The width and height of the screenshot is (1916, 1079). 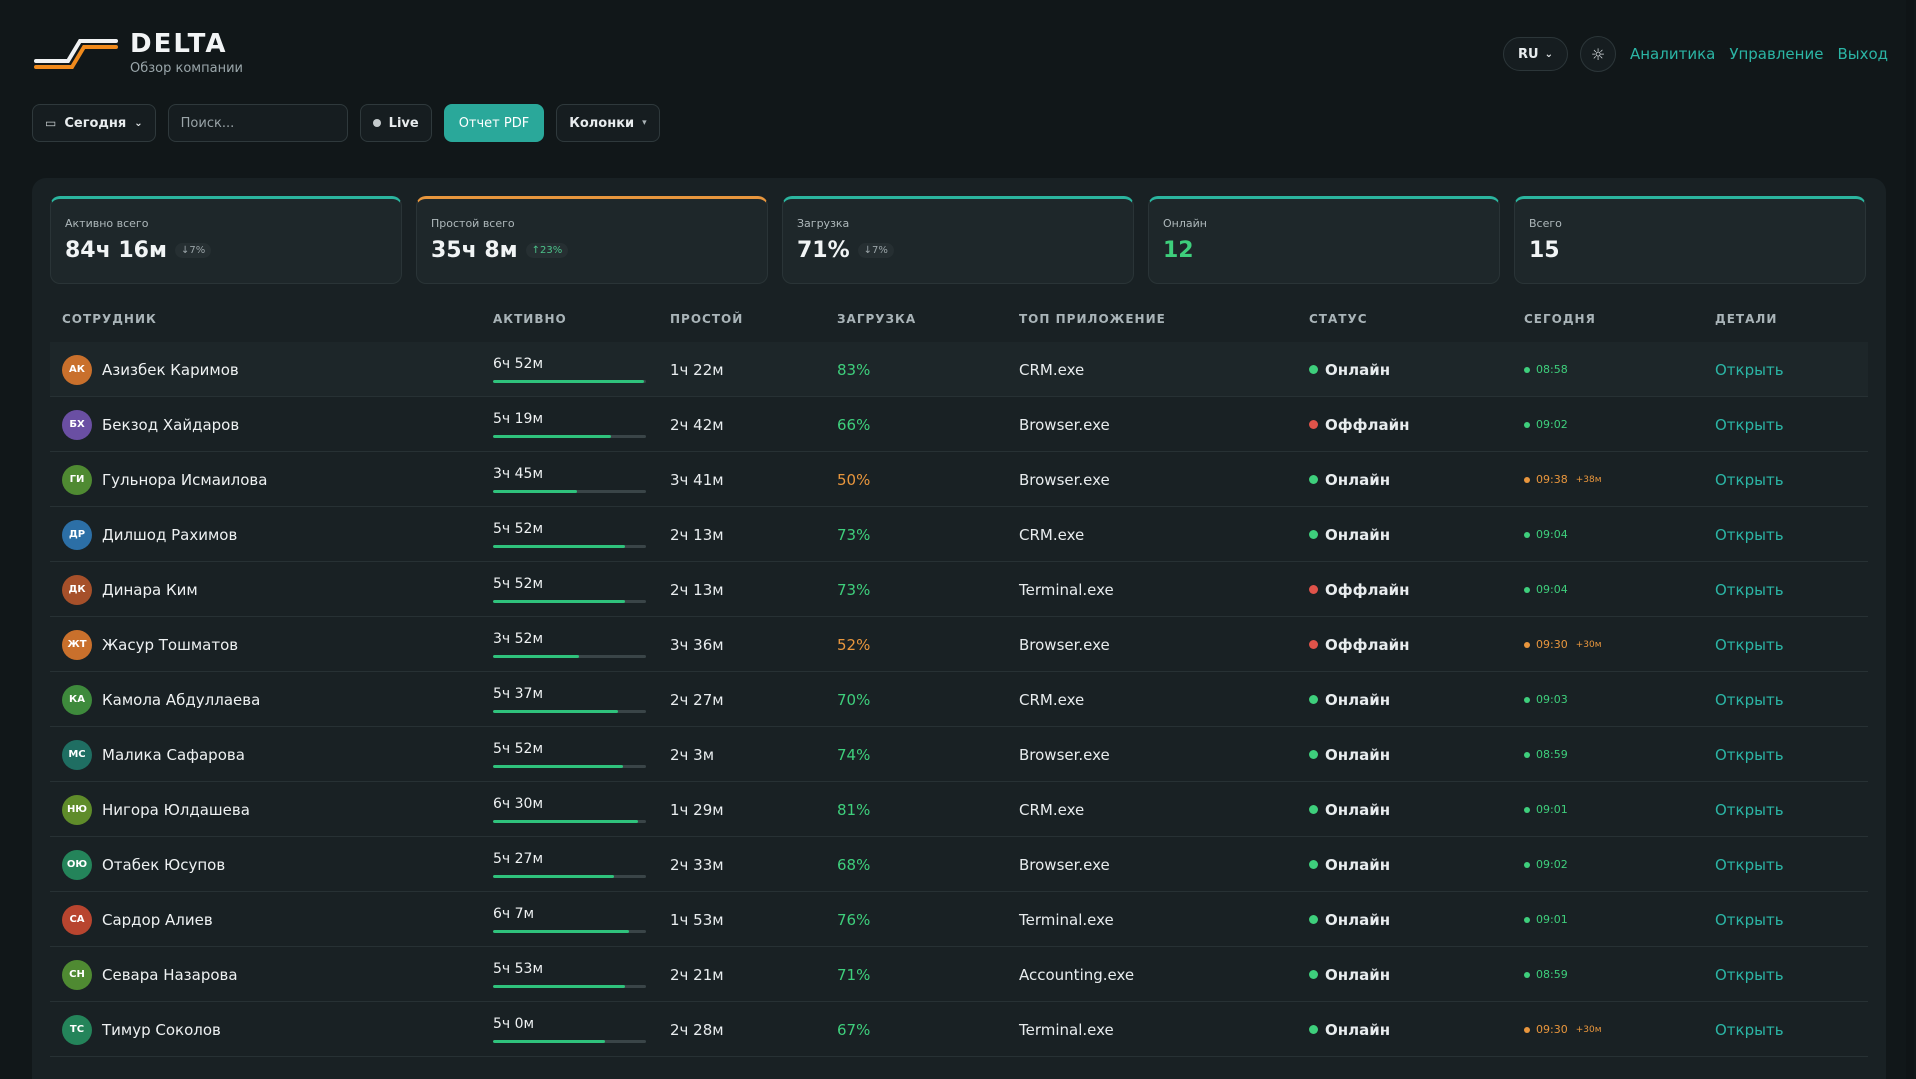 I want to click on pdf-report-button: Отчет PDF, so click(x=494, y=123).